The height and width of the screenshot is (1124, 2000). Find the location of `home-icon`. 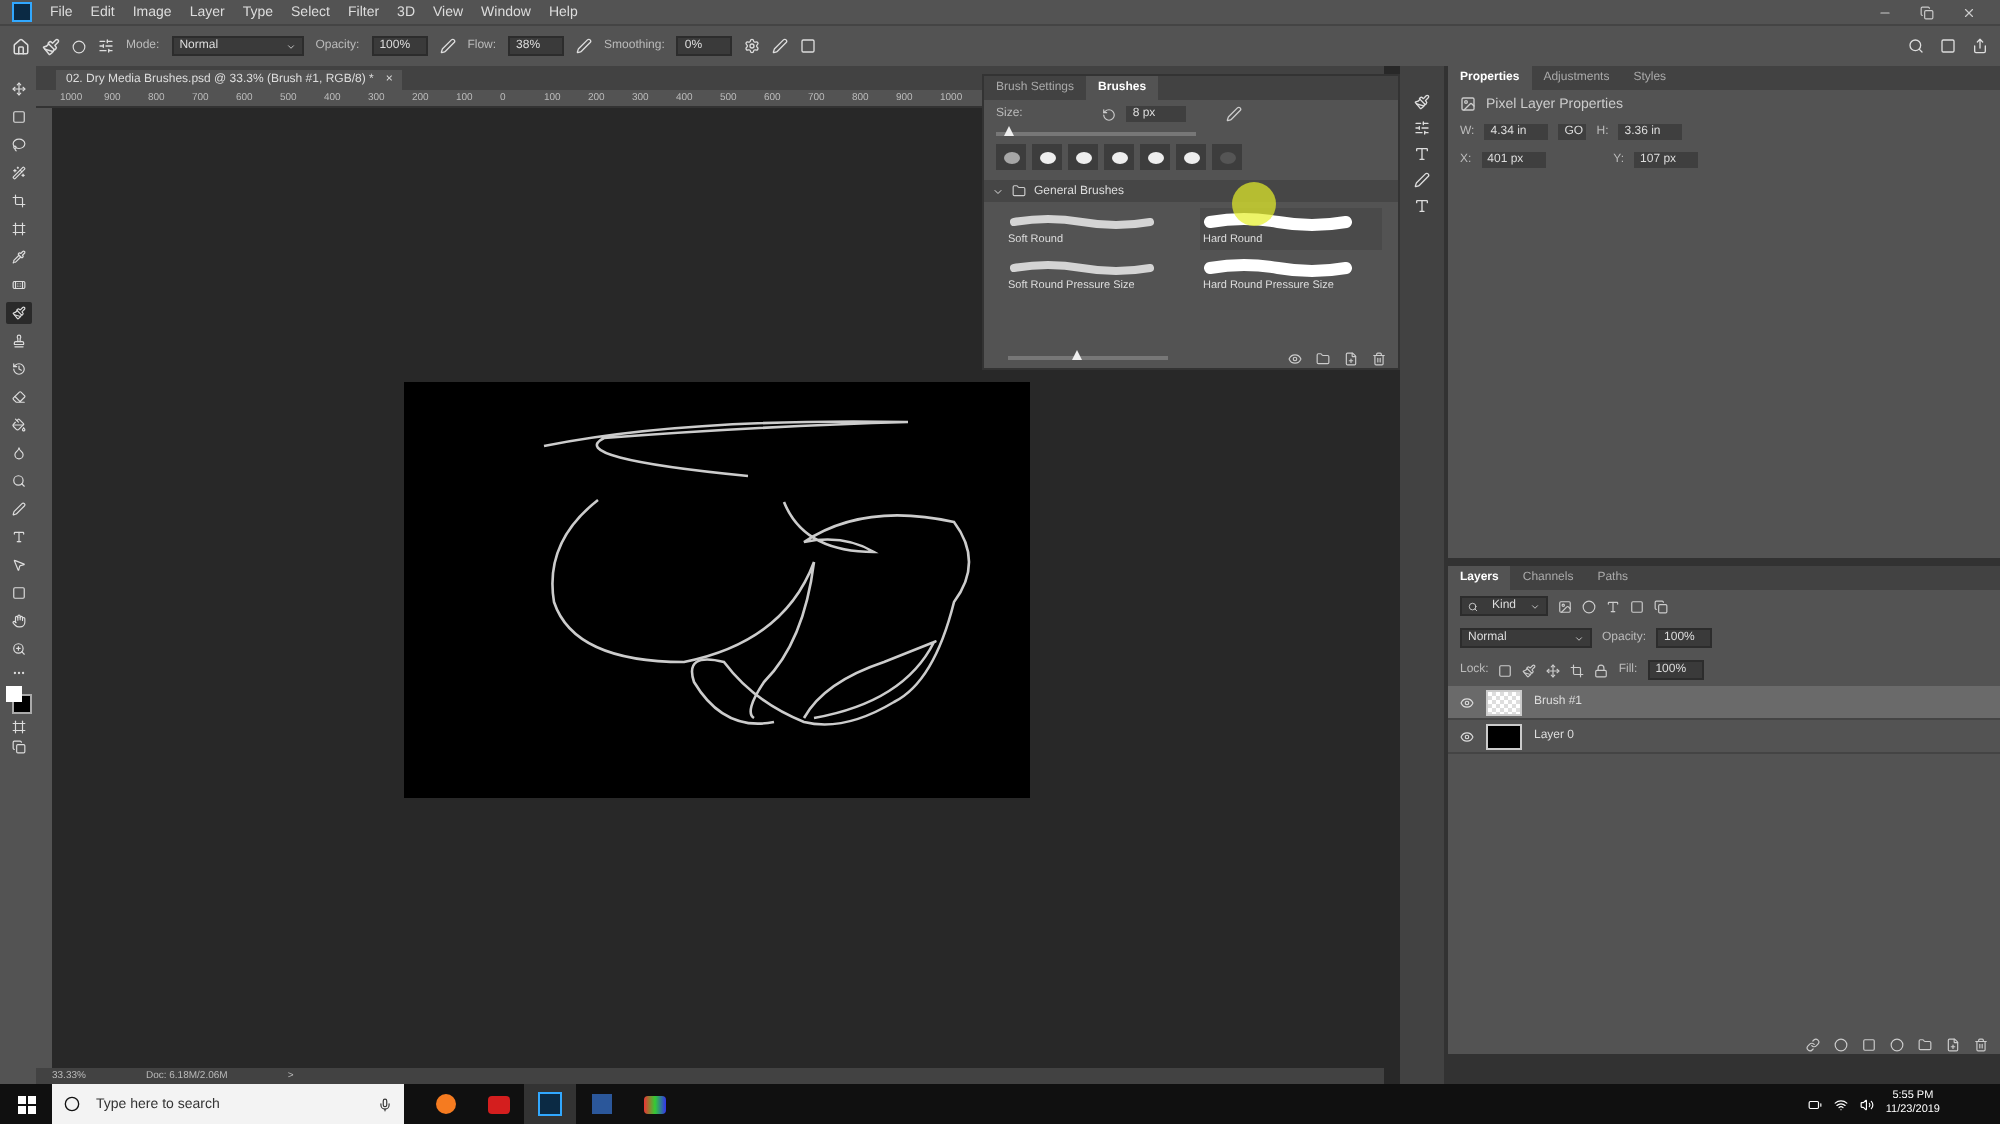

home-icon is located at coordinates (21, 46).